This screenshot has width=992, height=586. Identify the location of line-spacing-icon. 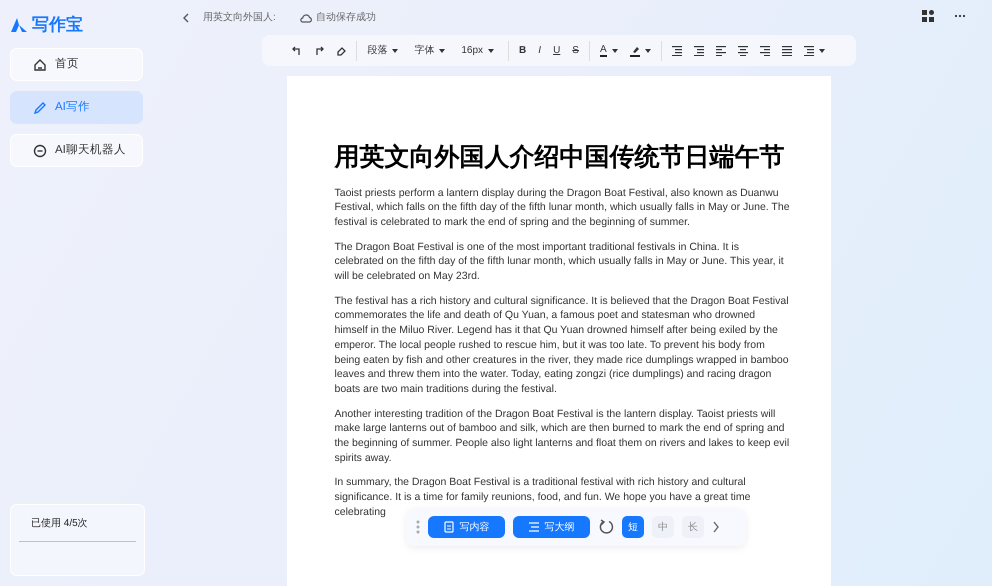
(809, 51).